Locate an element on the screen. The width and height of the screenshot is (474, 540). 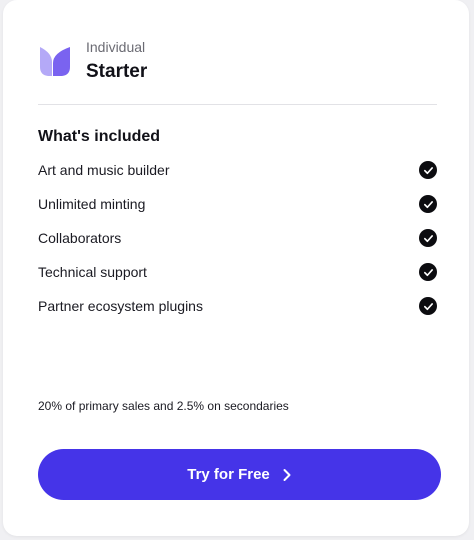
brand-logo-icon is located at coordinates (55, 61).